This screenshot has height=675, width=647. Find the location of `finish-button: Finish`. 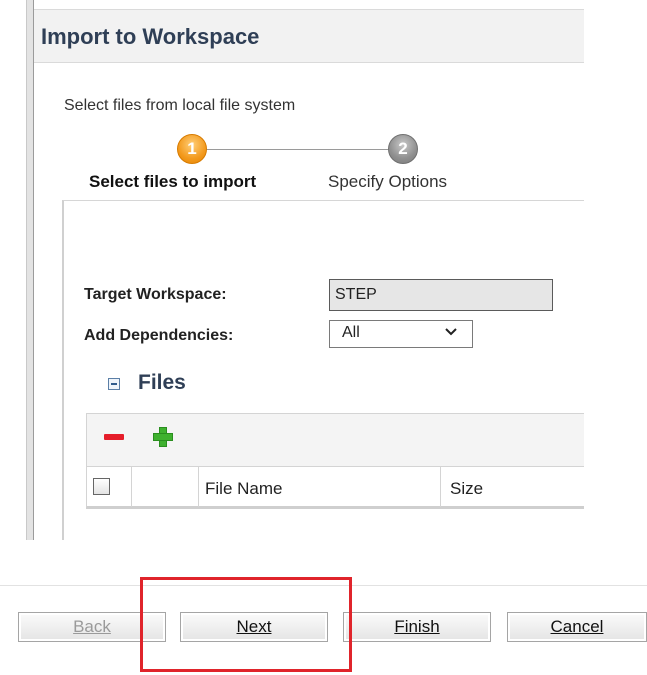

finish-button: Finish is located at coordinates (417, 627).